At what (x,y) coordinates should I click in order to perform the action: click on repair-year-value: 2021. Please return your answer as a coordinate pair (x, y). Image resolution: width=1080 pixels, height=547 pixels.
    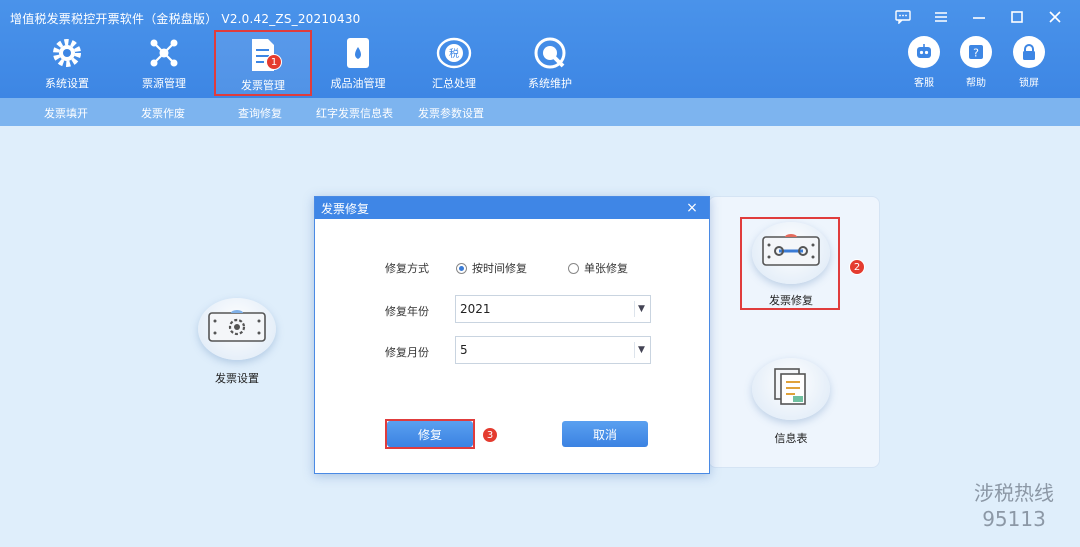
    Looking at the image, I should click on (475, 309).